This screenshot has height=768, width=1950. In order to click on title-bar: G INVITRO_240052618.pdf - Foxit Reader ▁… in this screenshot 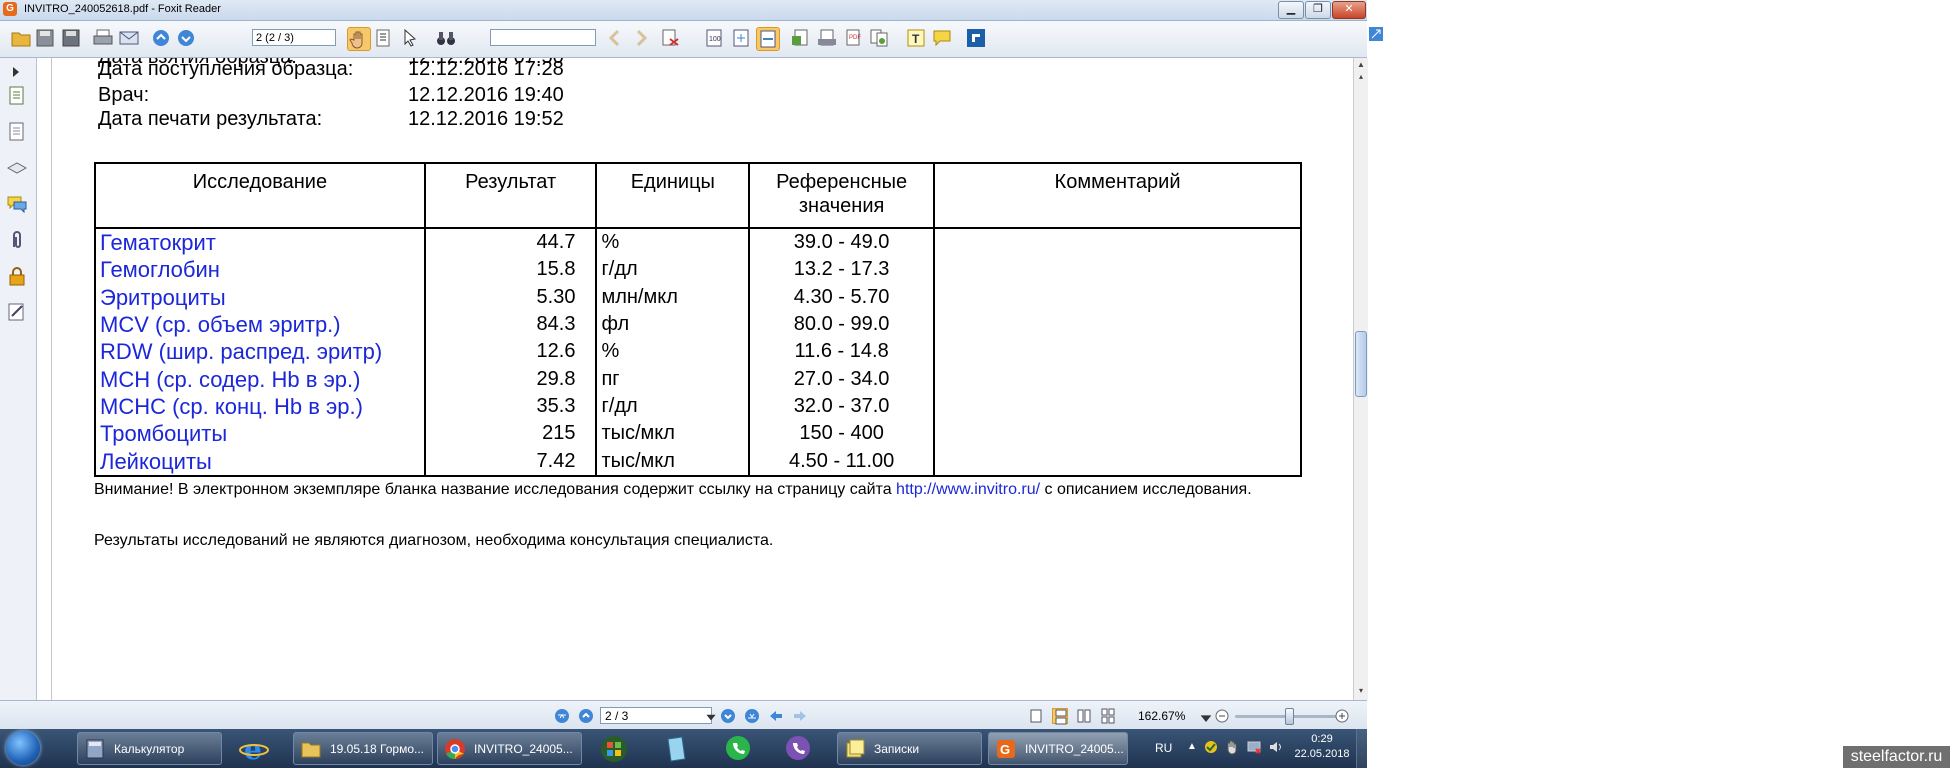, I will do `click(683, 10)`.